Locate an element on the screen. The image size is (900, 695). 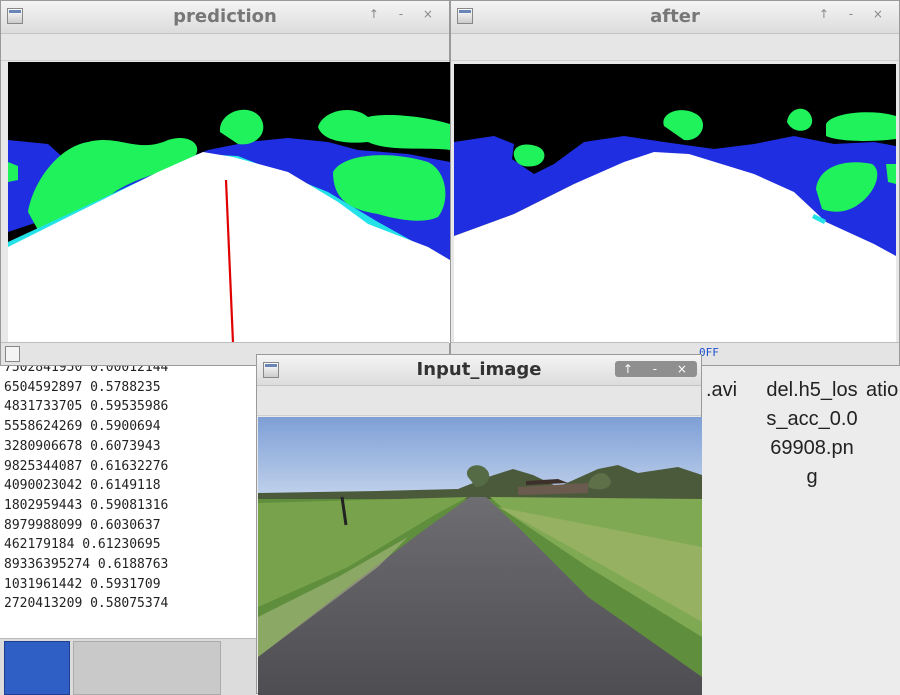
file-model-png: del.h5_los s_acc_0.0 69908.pn g is located at coordinates (812, 434).